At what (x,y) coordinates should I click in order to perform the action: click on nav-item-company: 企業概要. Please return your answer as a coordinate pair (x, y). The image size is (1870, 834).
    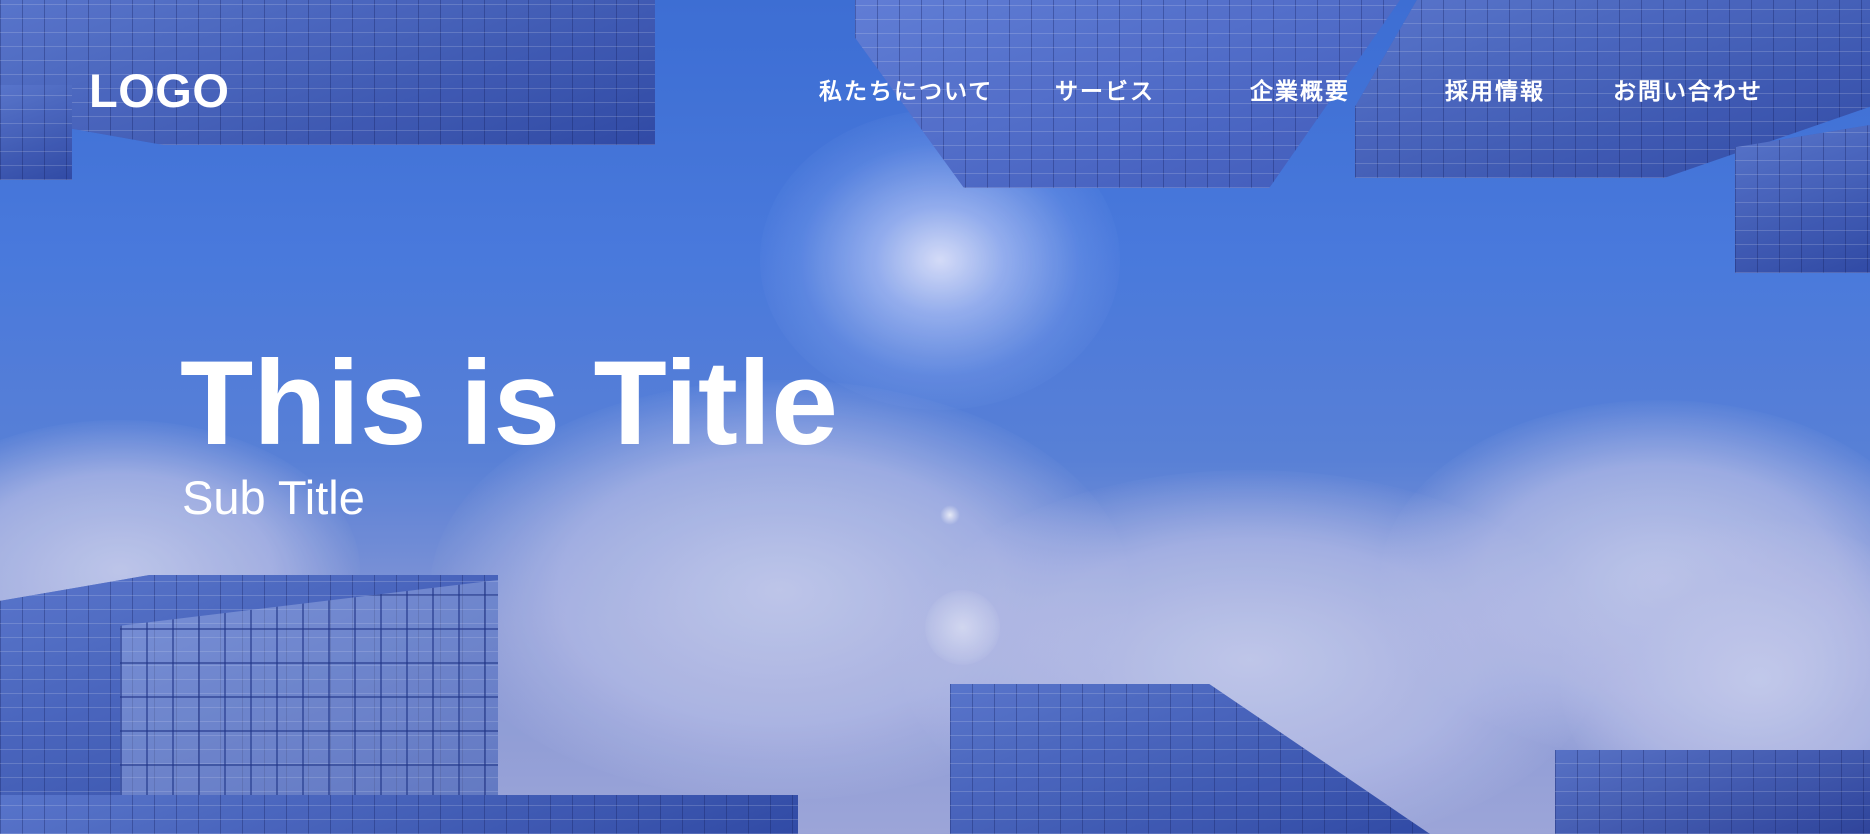
    Looking at the image, I should click on (1300, 91).